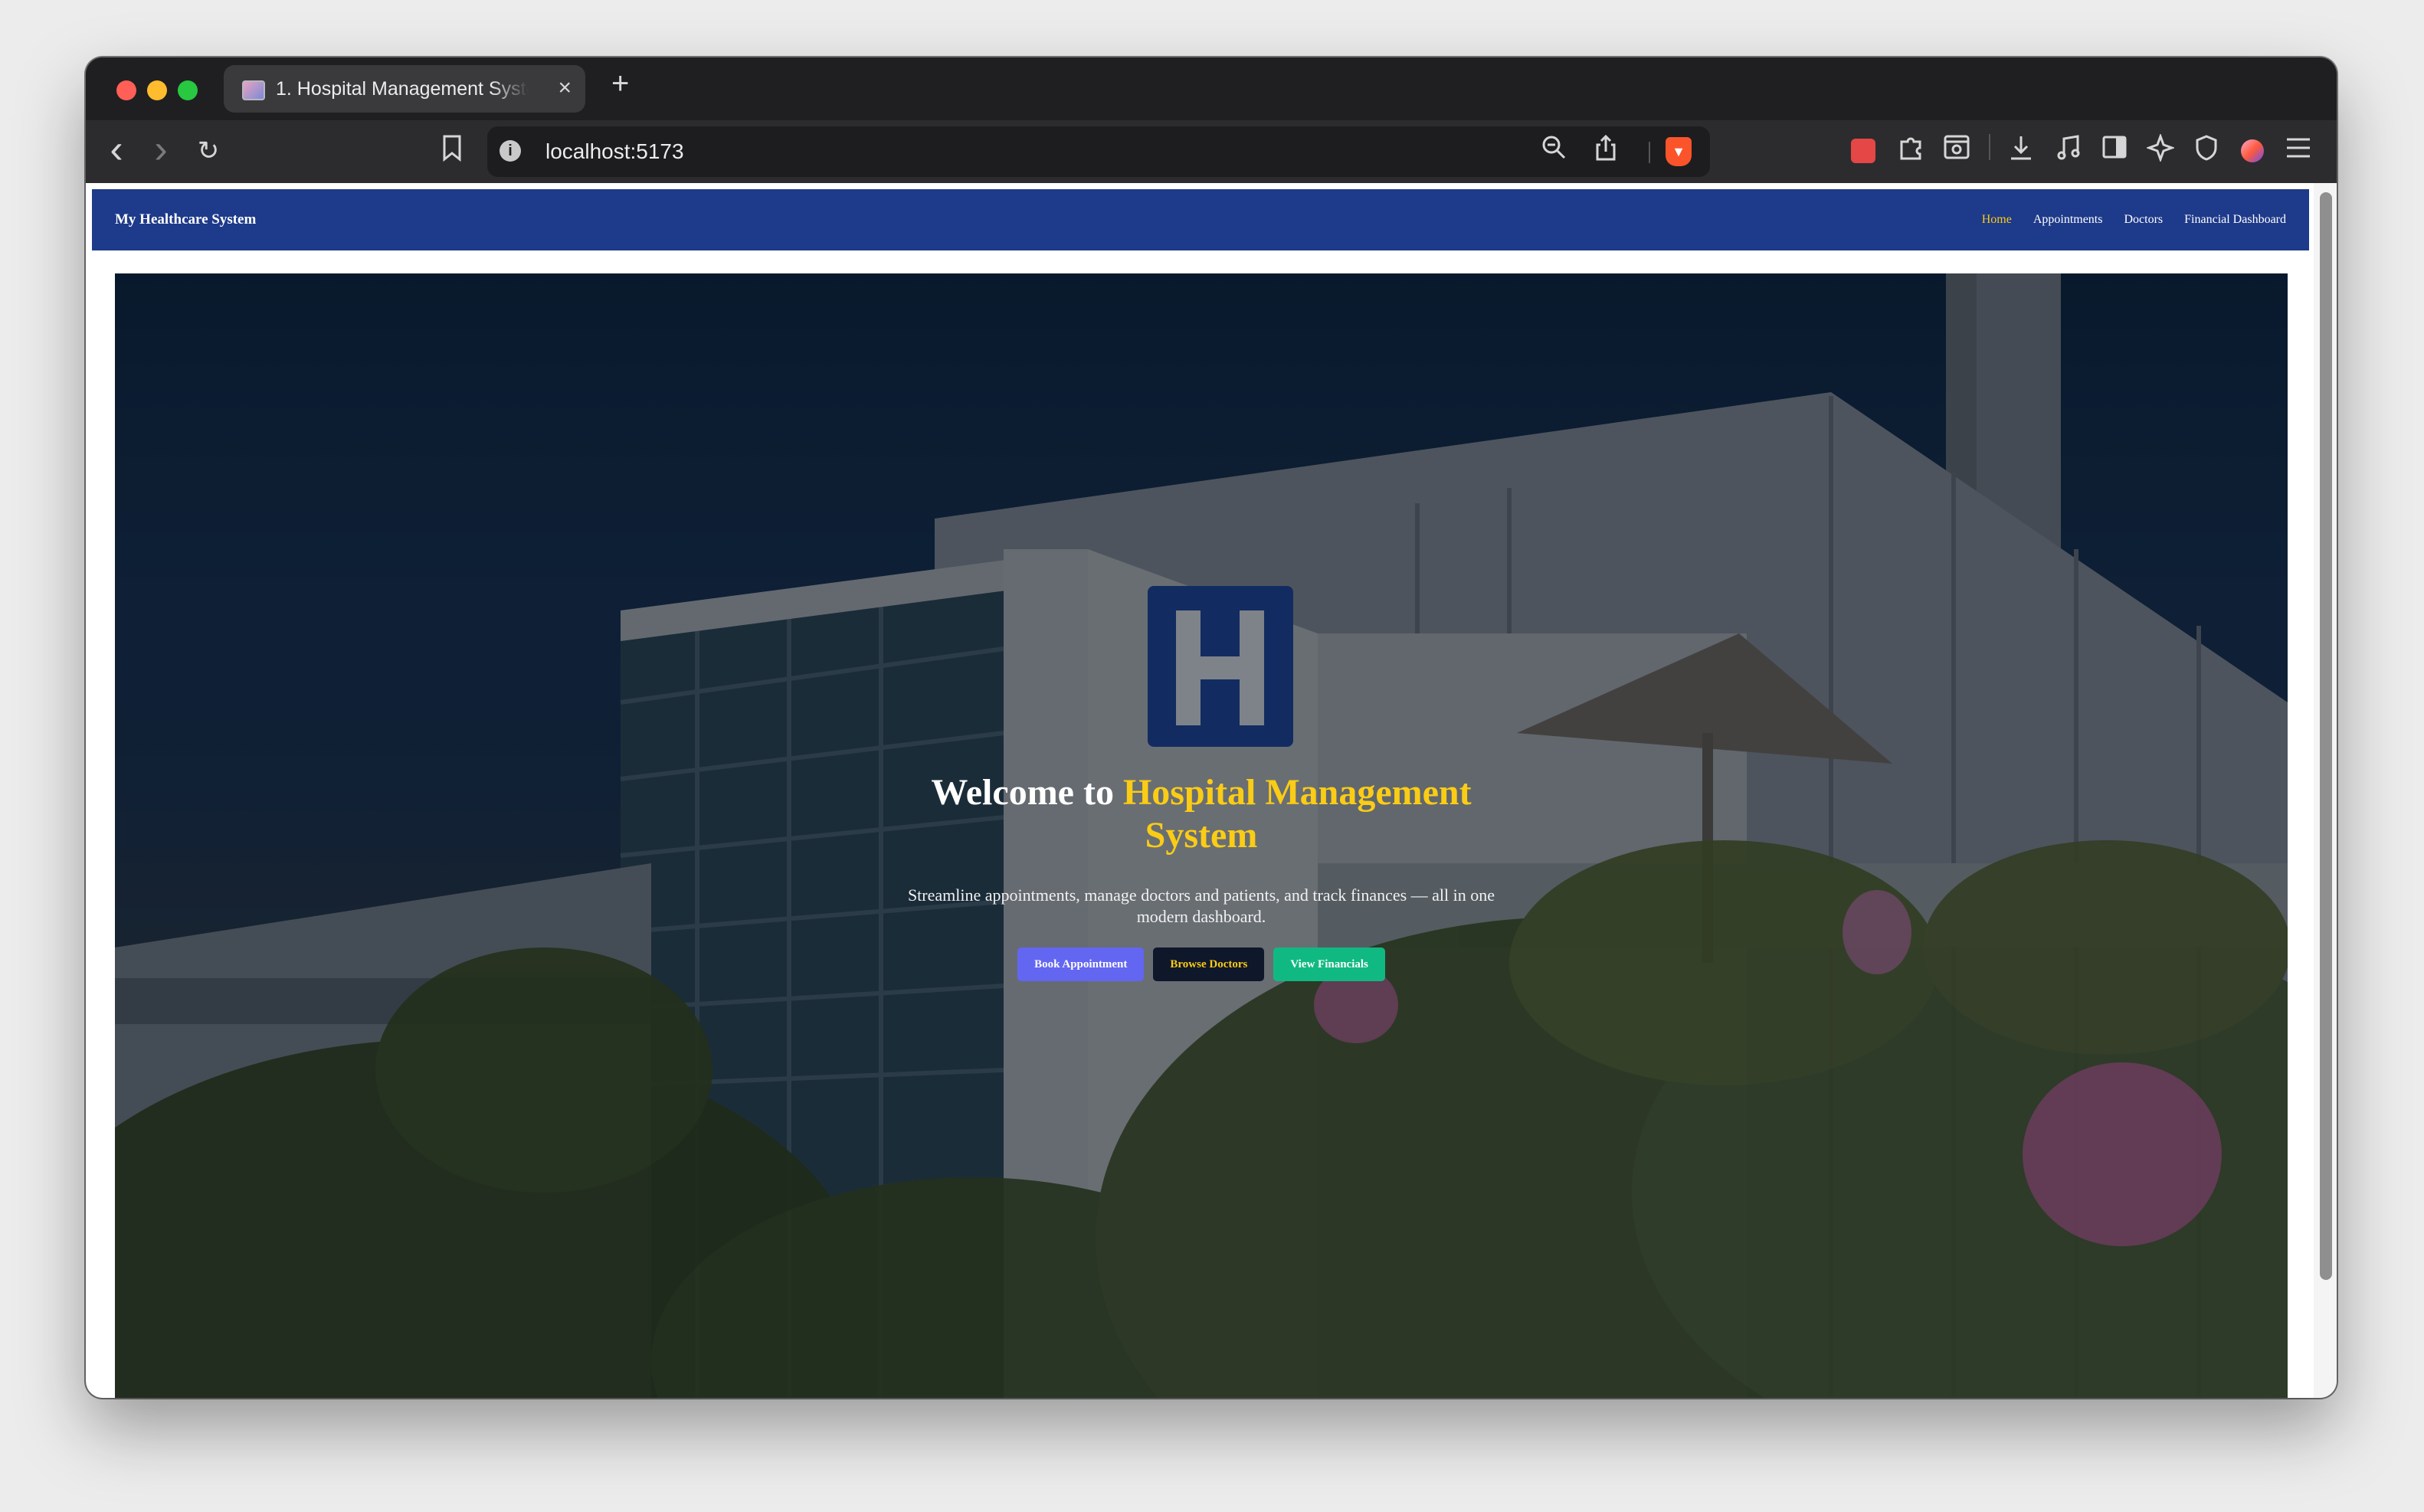  What do you see at coordinates (157, 90) in the screenshot?
I see `minimize-window-button` at bounding box center [157, 90].